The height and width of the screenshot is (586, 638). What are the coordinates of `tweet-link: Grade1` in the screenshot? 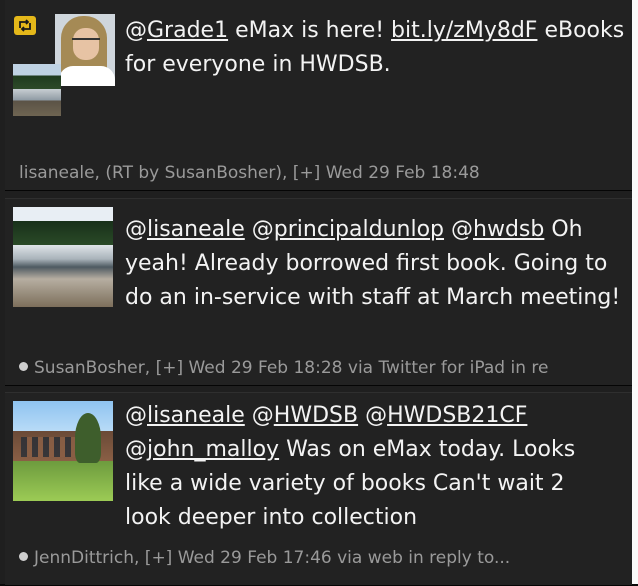 It's located at (187, 30).